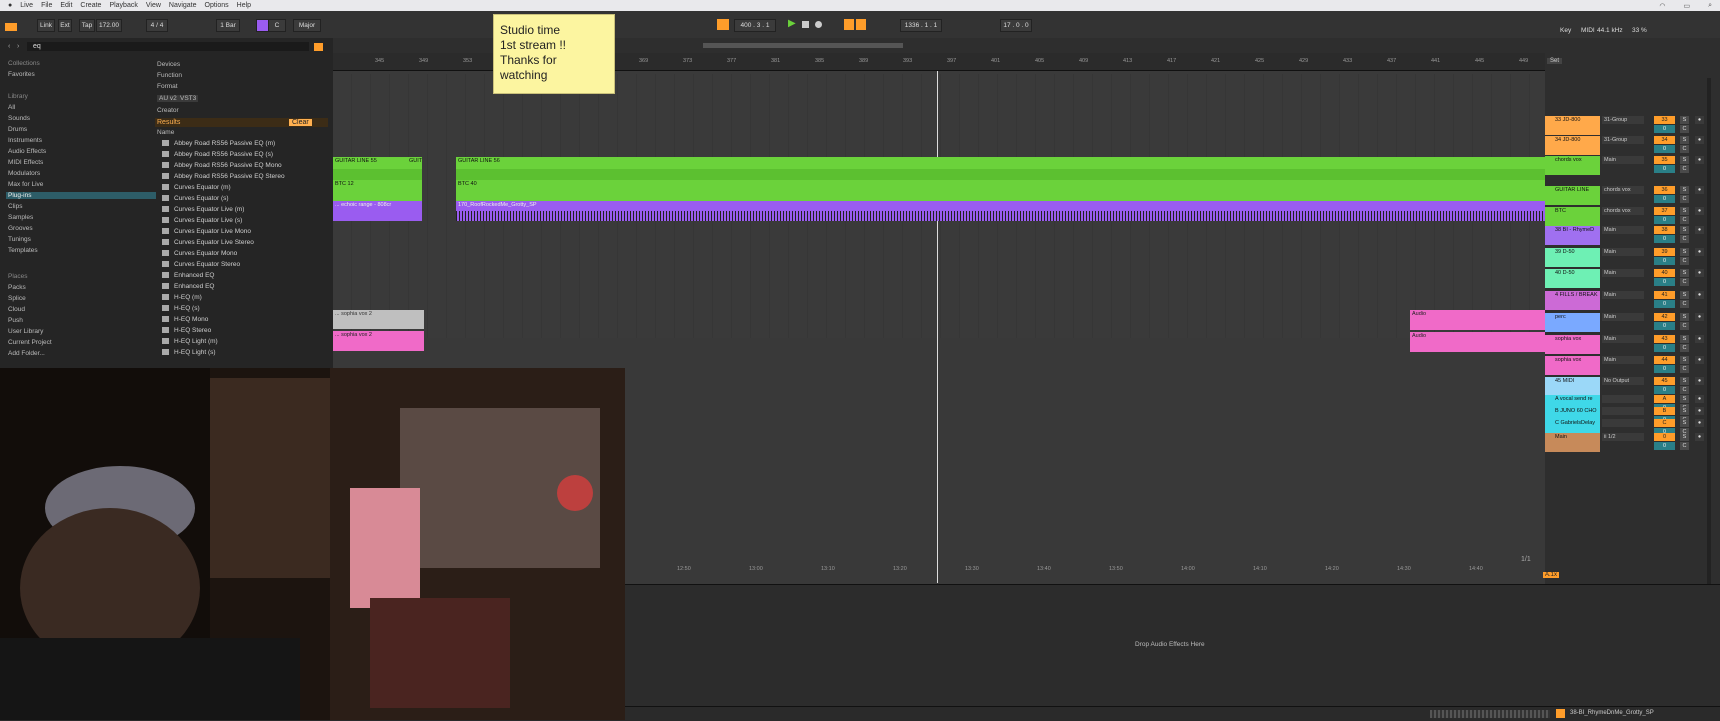  Describe the element at coordinates (1623, 120) in the screenshot. I see `output-routing-select: 31-Group` at that location.